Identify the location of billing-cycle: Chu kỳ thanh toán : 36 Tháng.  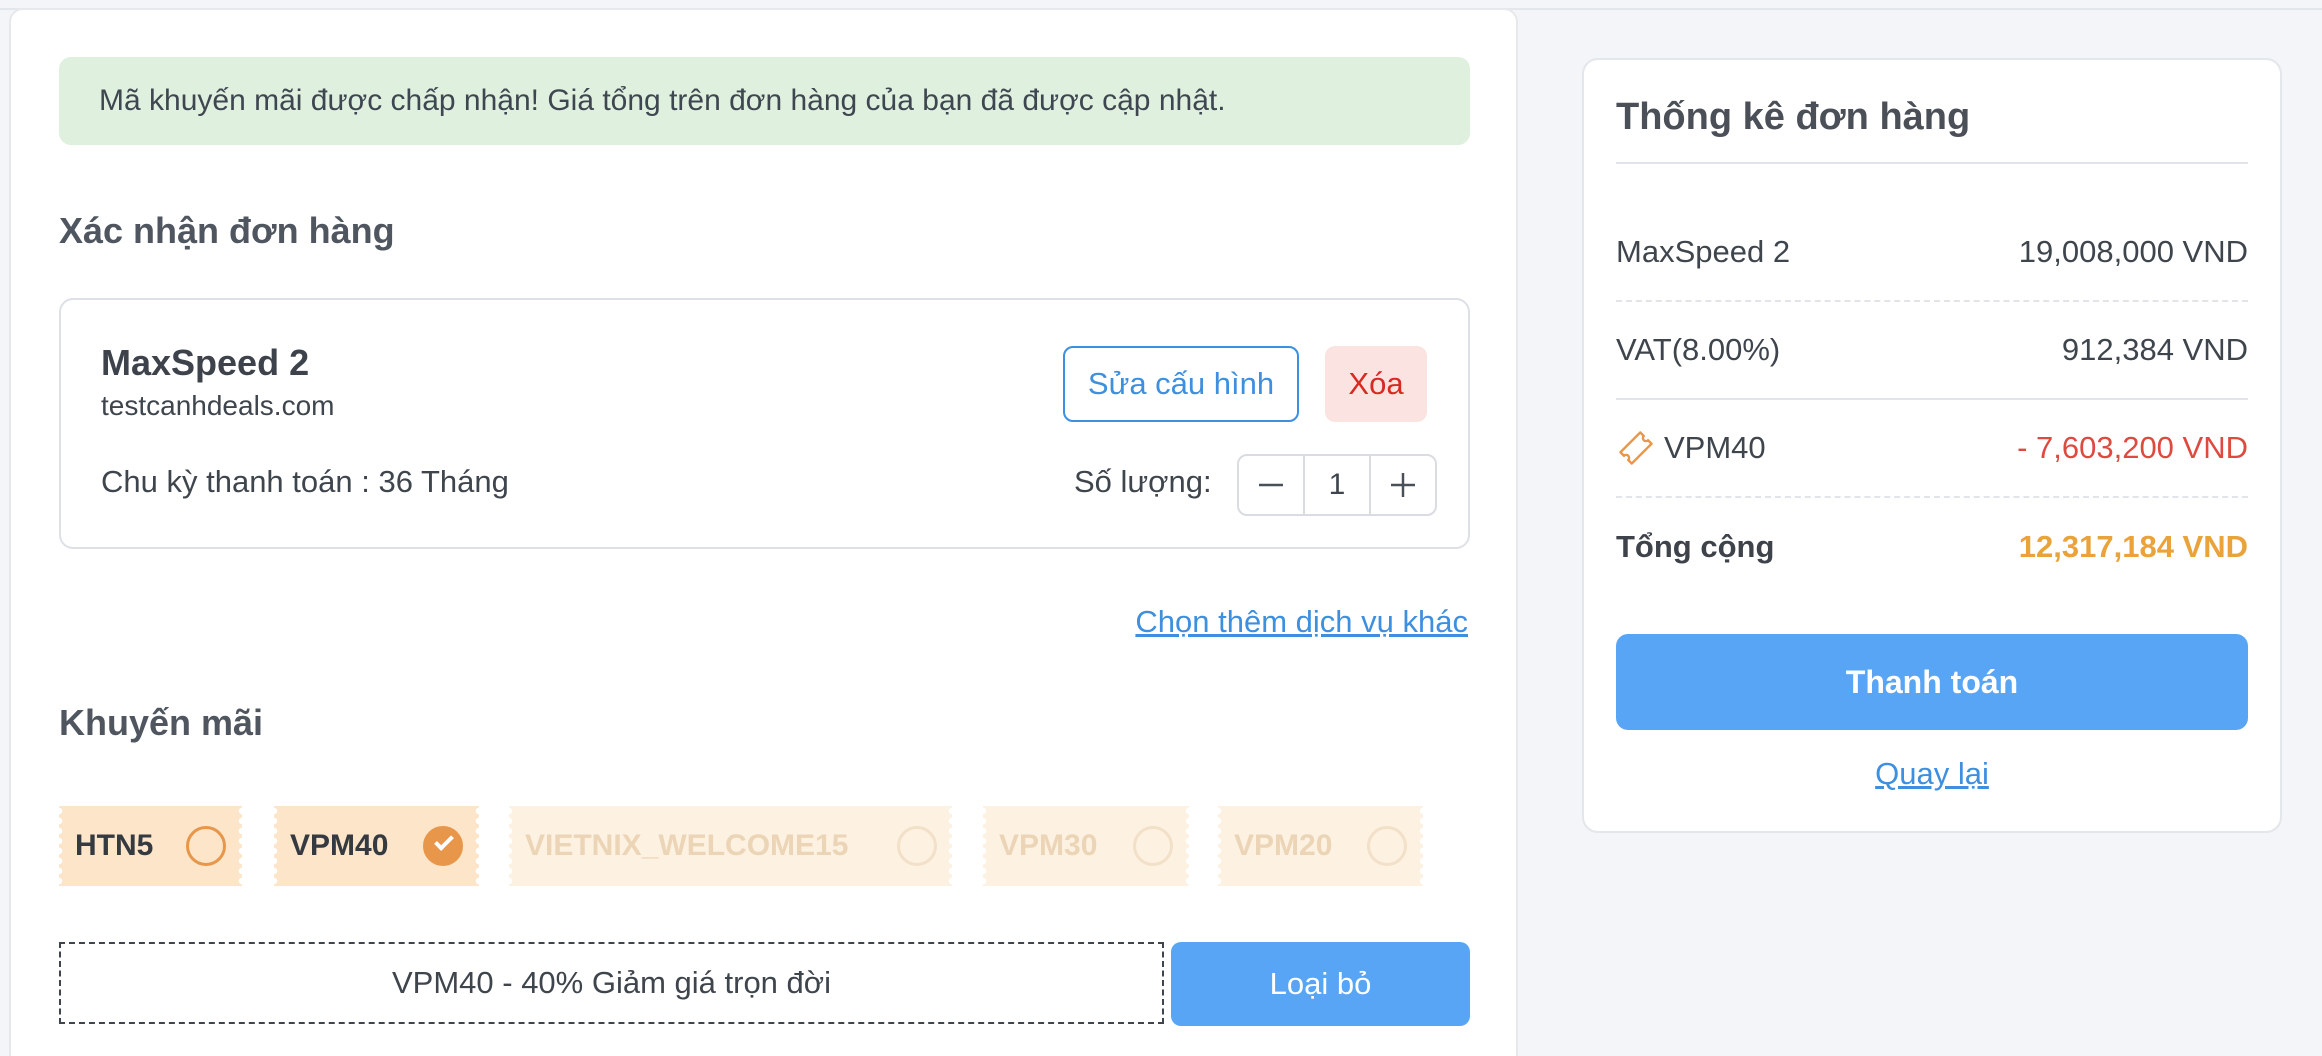
(305, 481).